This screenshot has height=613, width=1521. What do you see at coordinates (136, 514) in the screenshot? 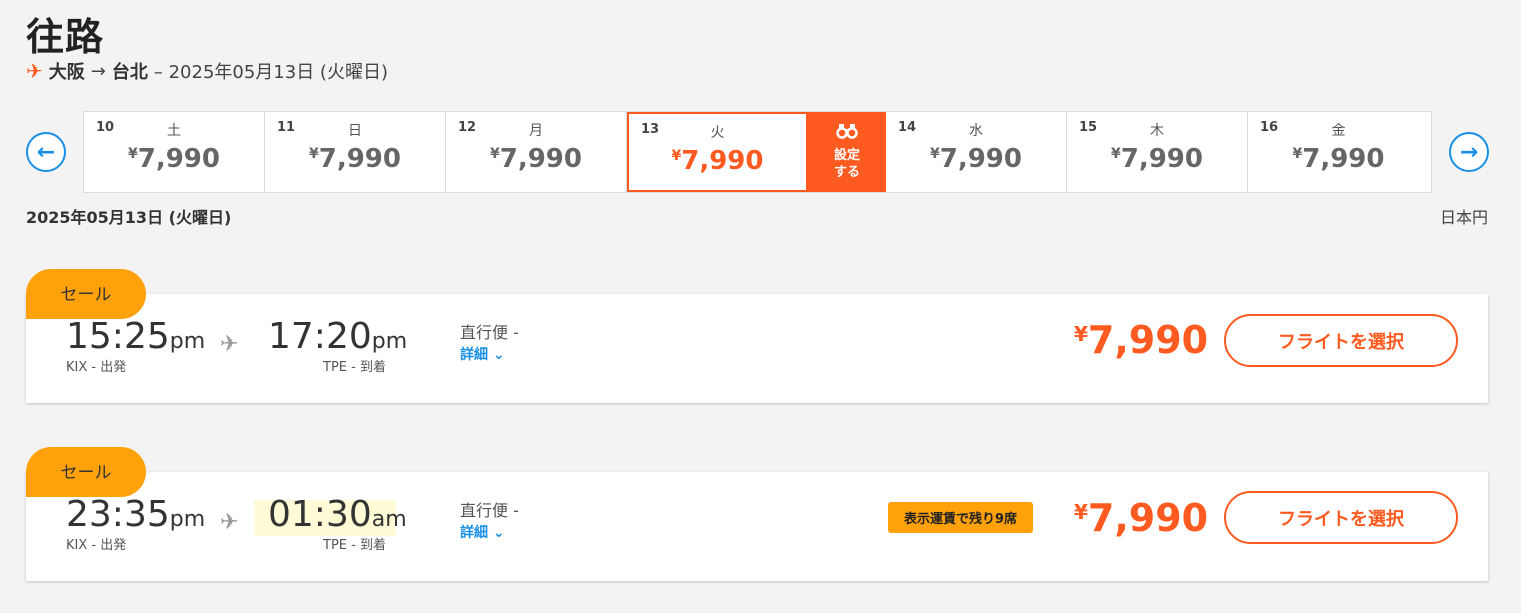
I see `departure-time: 23:35pm` at bounding box center [136, 514].